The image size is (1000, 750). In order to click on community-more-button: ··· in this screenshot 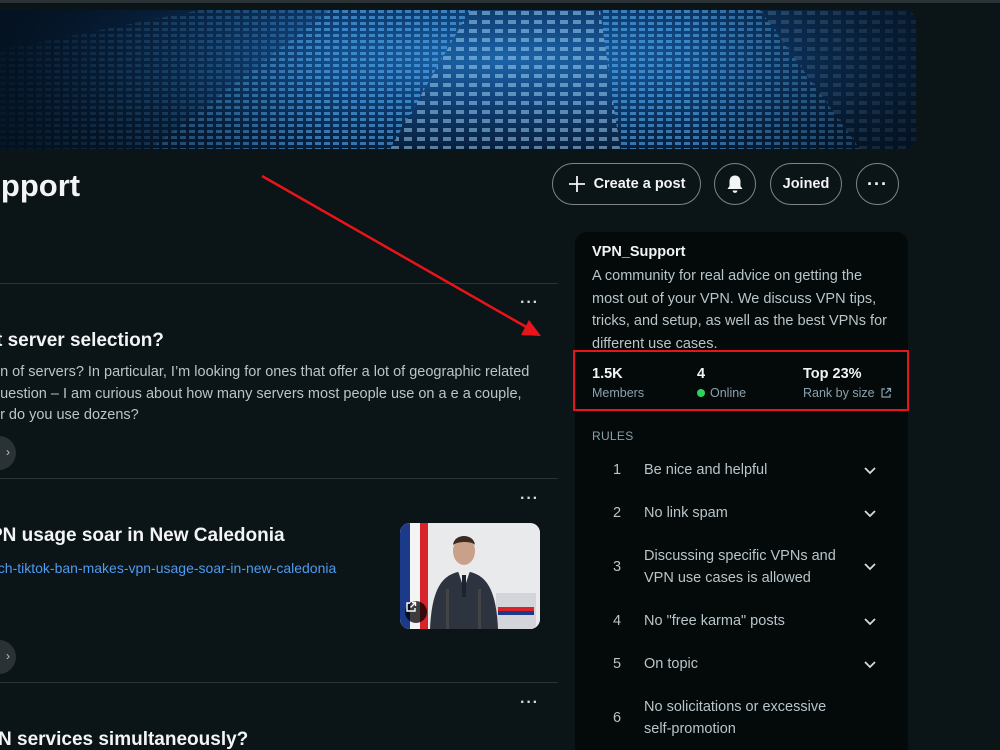, I will do `click(877, 184)`.